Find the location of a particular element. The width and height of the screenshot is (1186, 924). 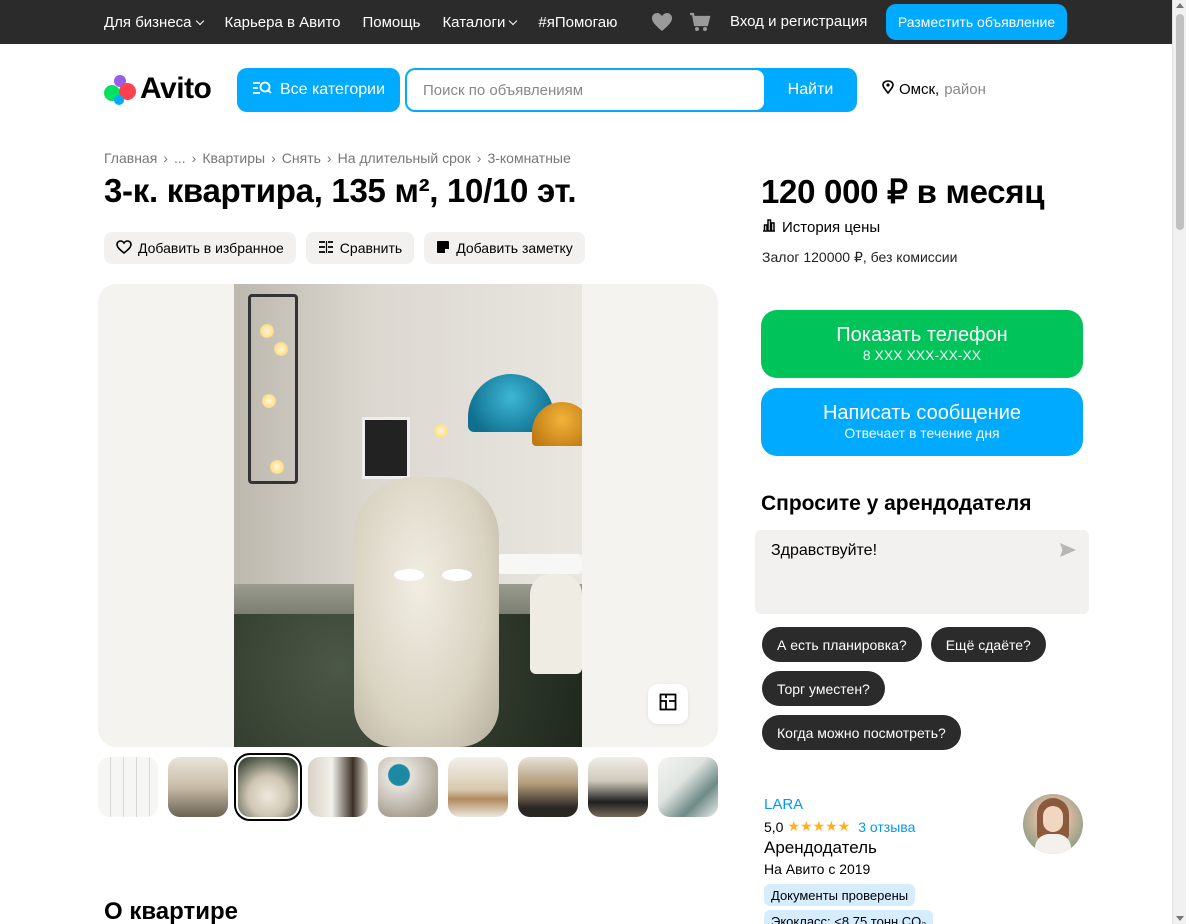

breadcrumb-item: Снять is located at coordinates (301, 158).